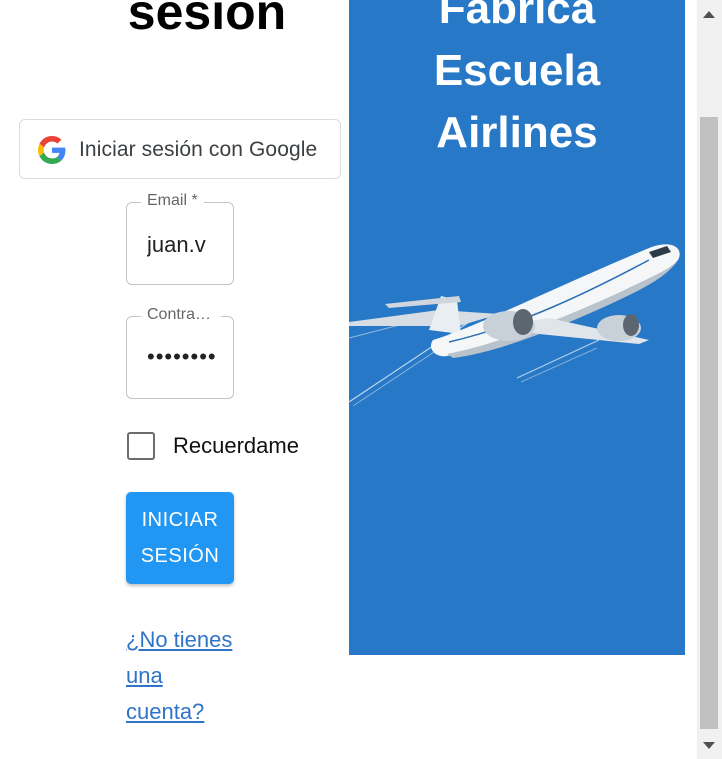 Image resolution: width=722 pixels, height=759 pixels. I want to click on scroll-up-arrow-icon, so click(709, 14).